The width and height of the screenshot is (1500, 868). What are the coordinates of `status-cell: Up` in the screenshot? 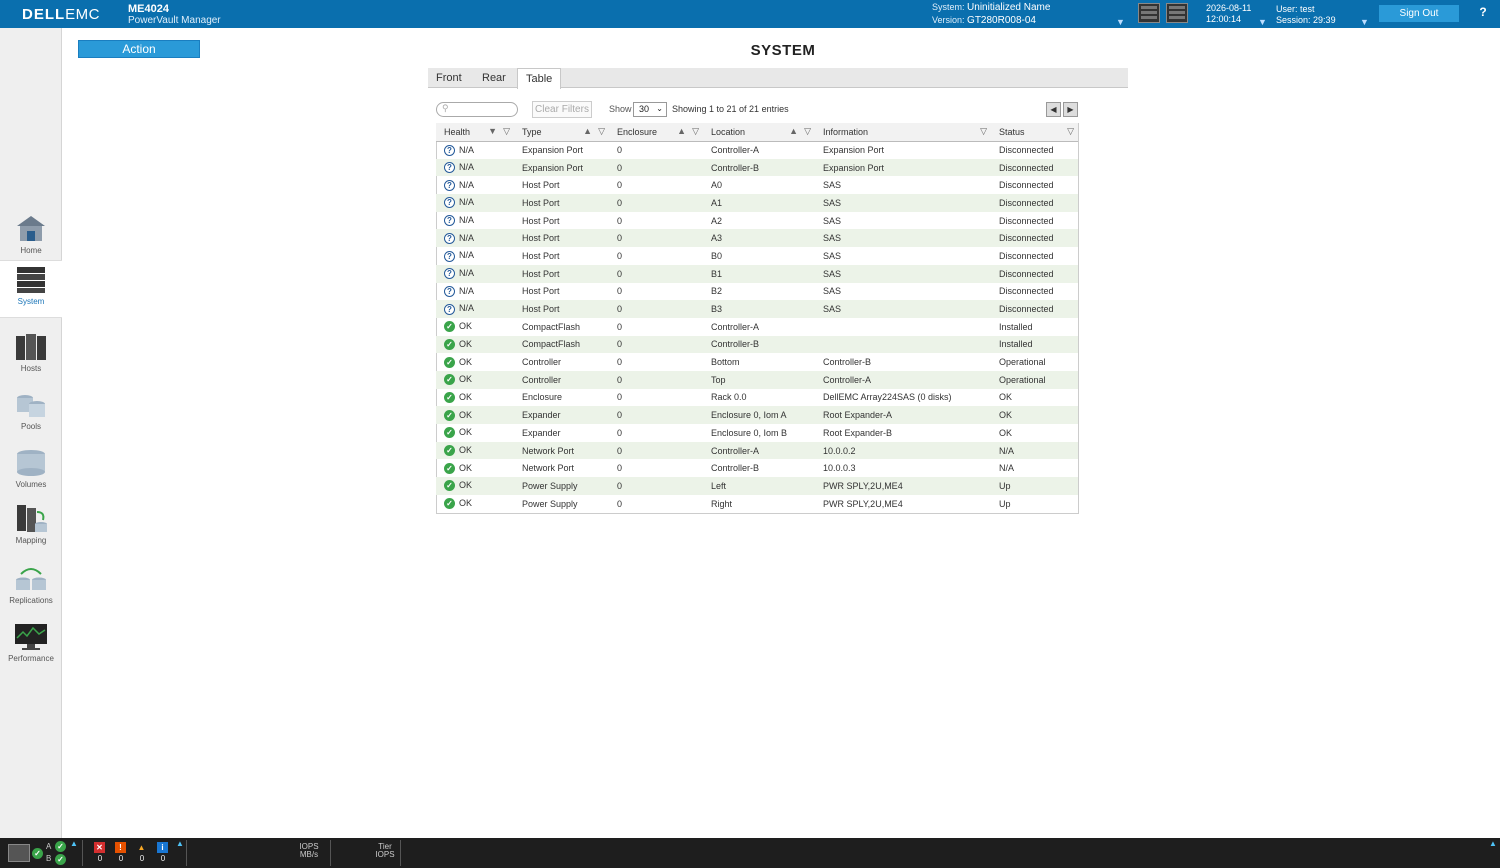 It's located at (1005, 503).